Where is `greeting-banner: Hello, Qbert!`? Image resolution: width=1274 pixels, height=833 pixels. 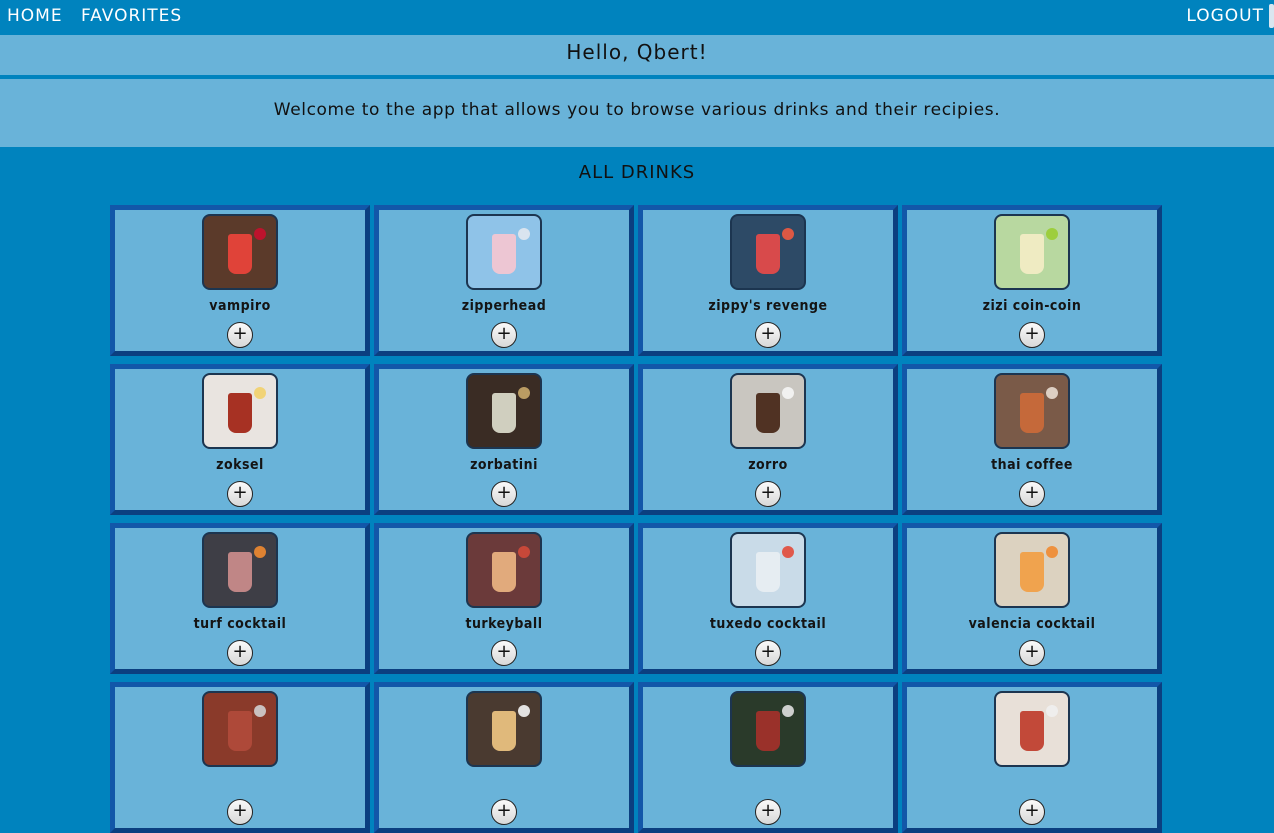 greeting-banner: Hello, Qbert! is located at coordinates (637, 55).